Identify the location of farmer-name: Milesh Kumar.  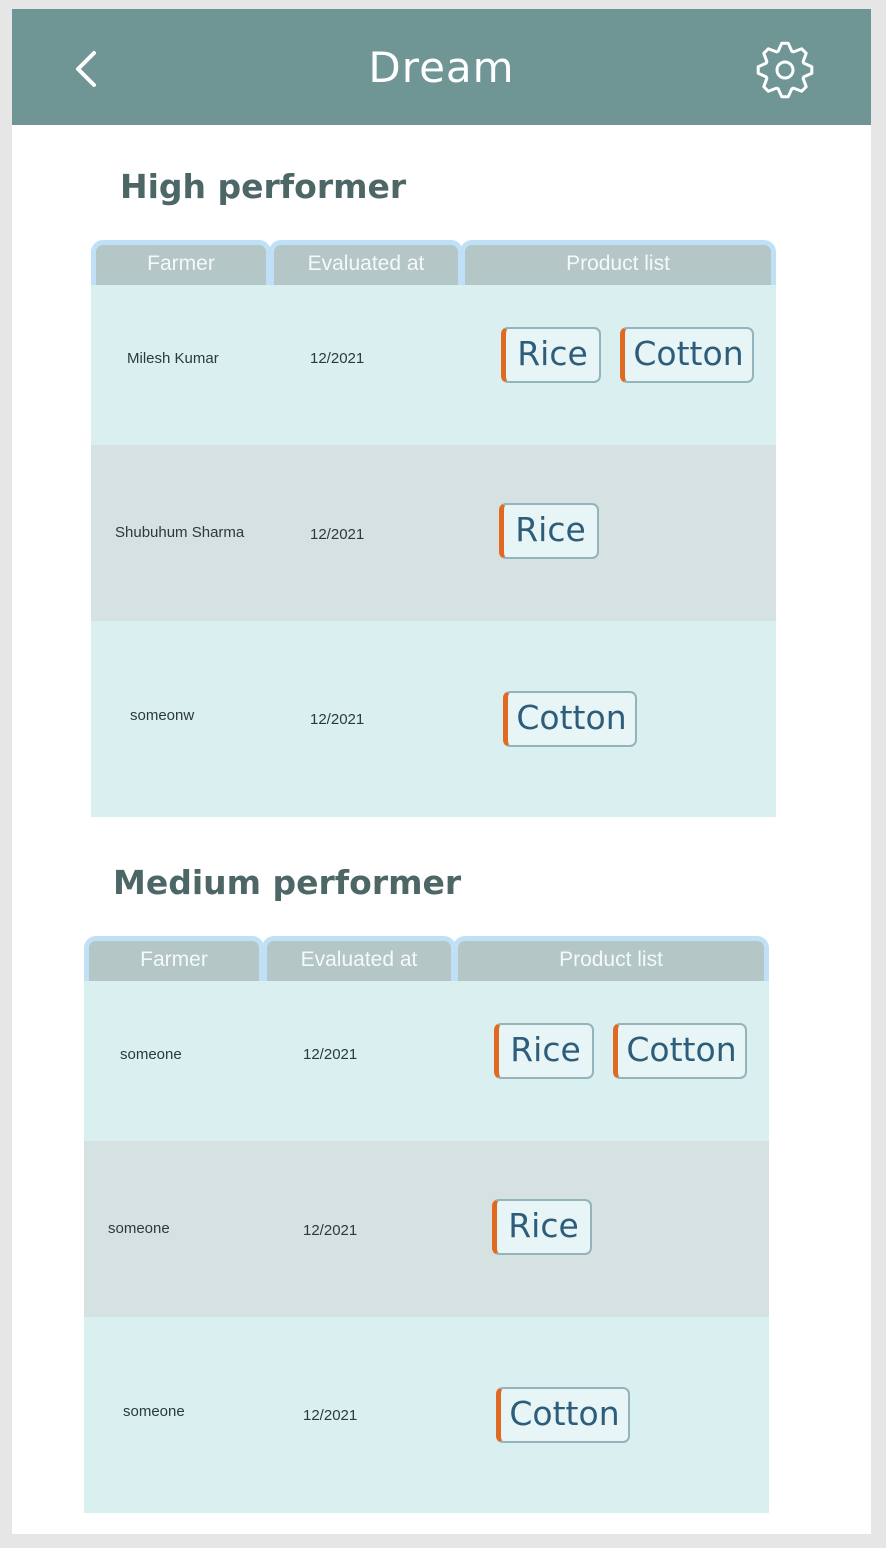
(173, 358).